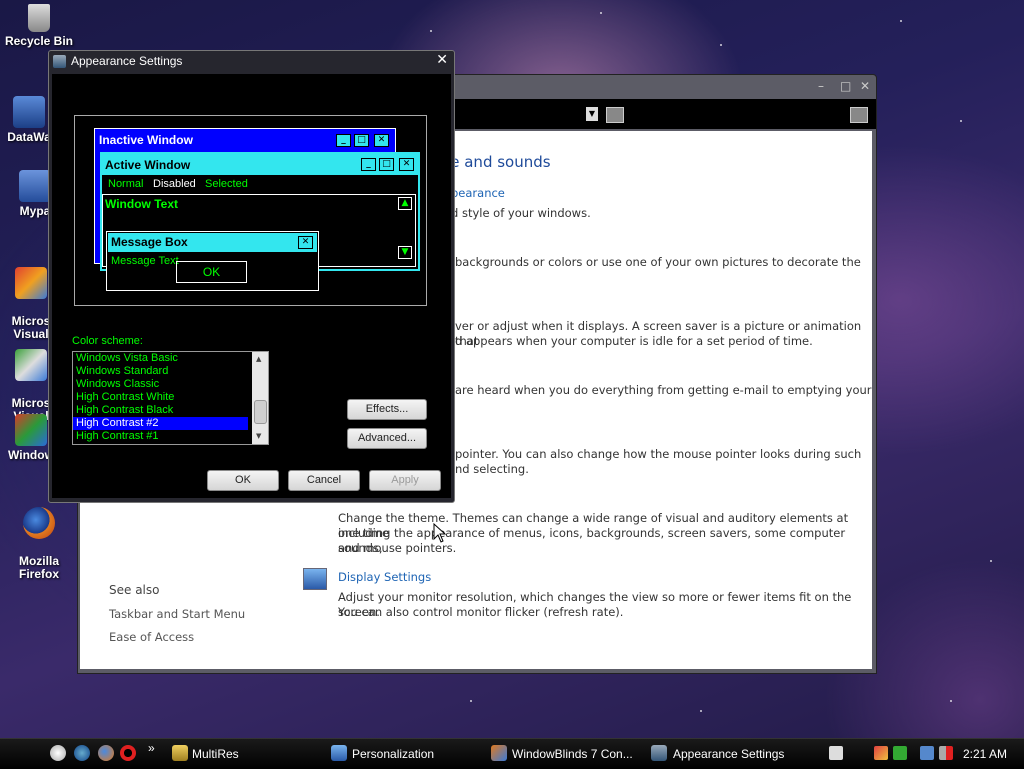 This screenshot has height=769, width=1024. I want to click on recycle-bin-icon, so click(39, 18).